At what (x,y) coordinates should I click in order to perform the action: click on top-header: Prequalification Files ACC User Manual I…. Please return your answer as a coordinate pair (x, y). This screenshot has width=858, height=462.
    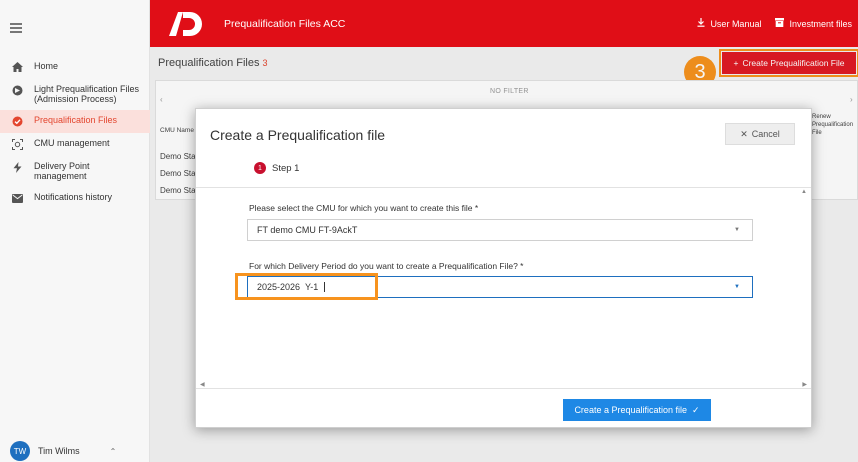
    Looking at the image, I should click on (504, 23).